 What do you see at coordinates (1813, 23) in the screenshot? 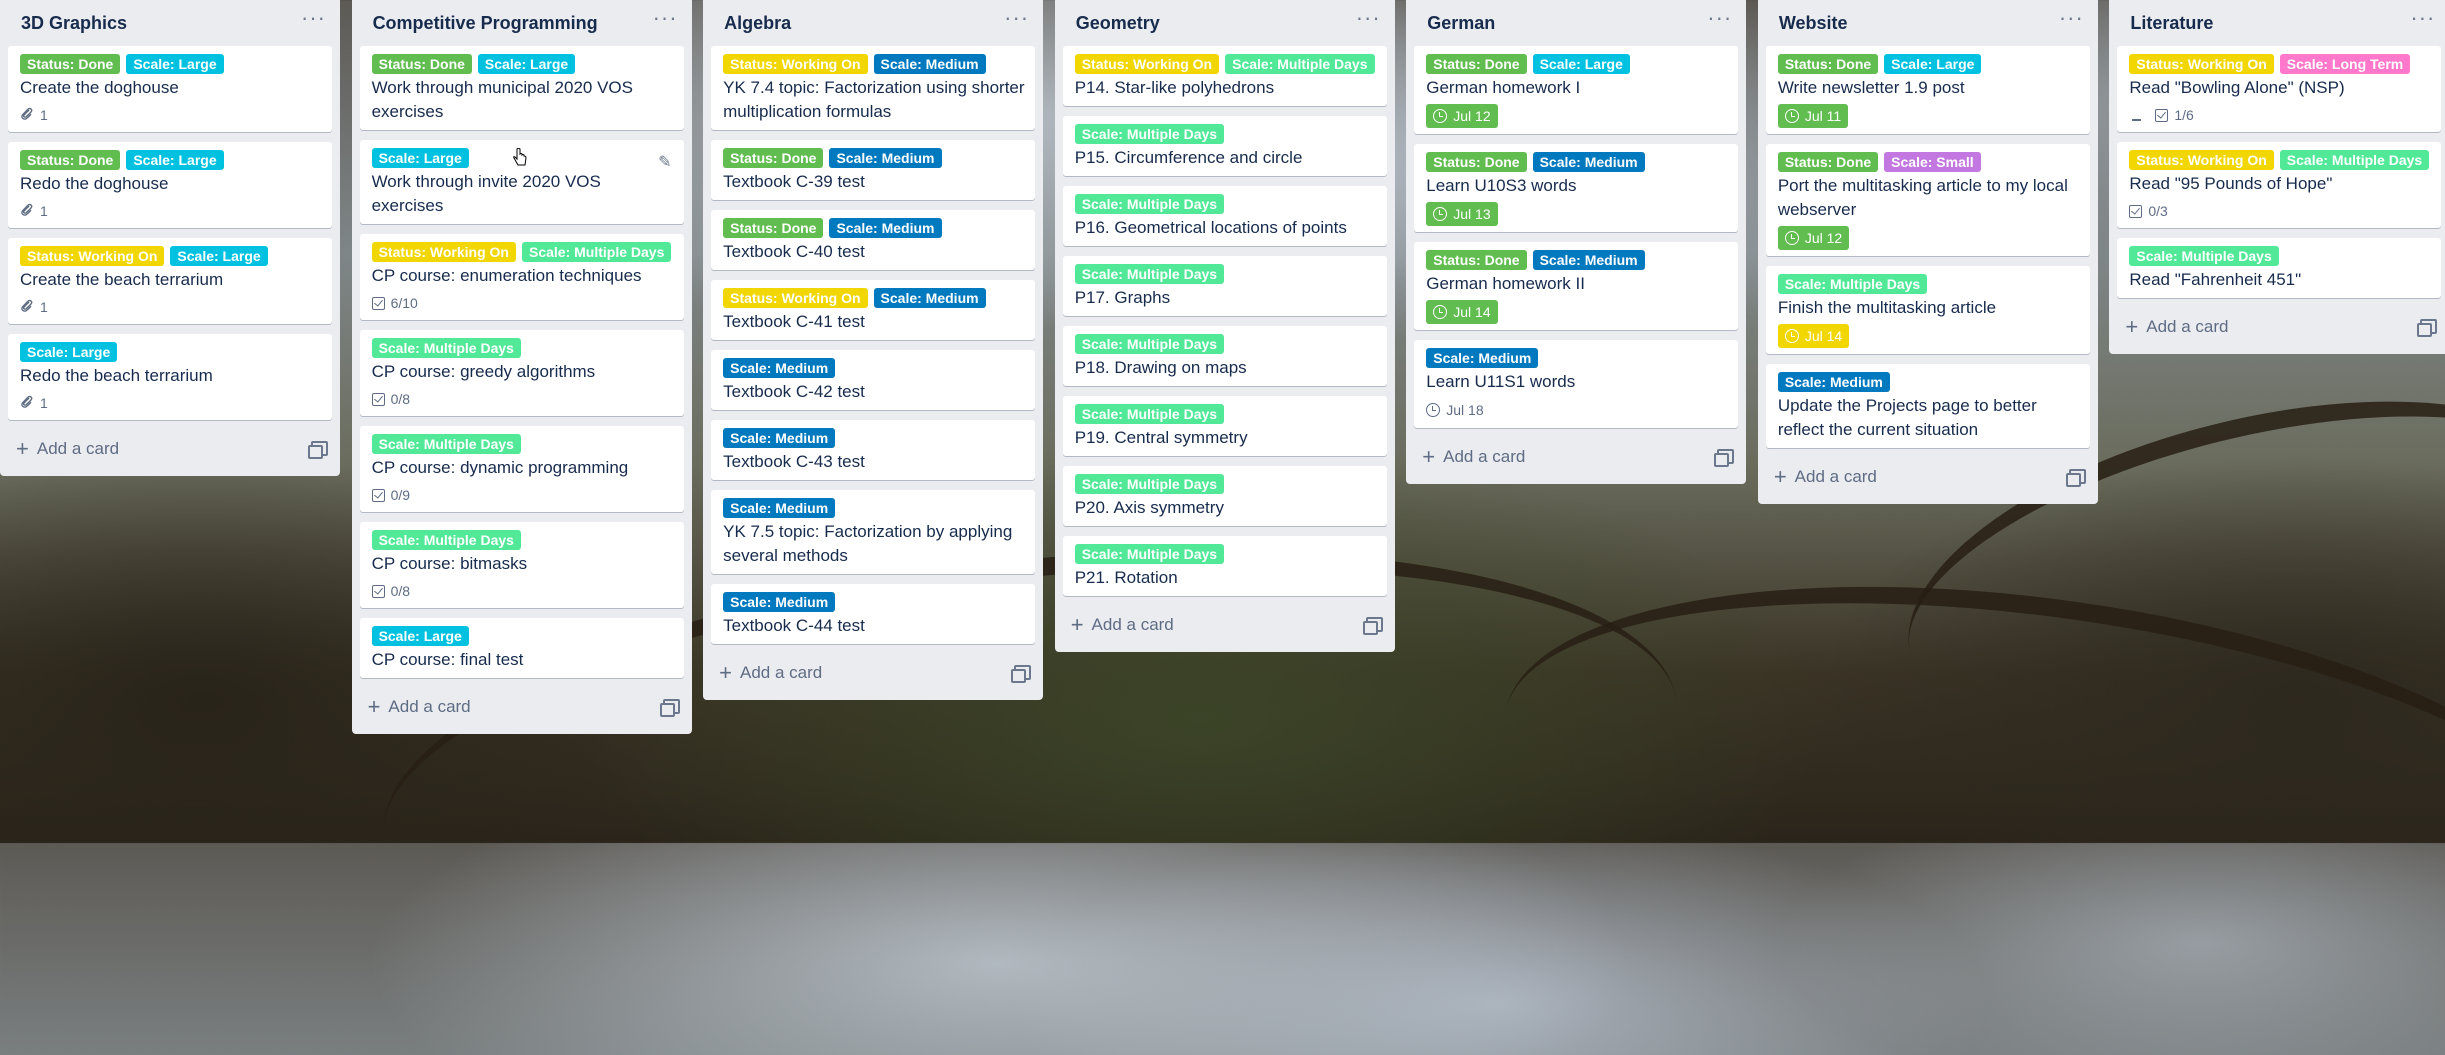
I see `list-title: Website` at bounding box center [1813, 23].